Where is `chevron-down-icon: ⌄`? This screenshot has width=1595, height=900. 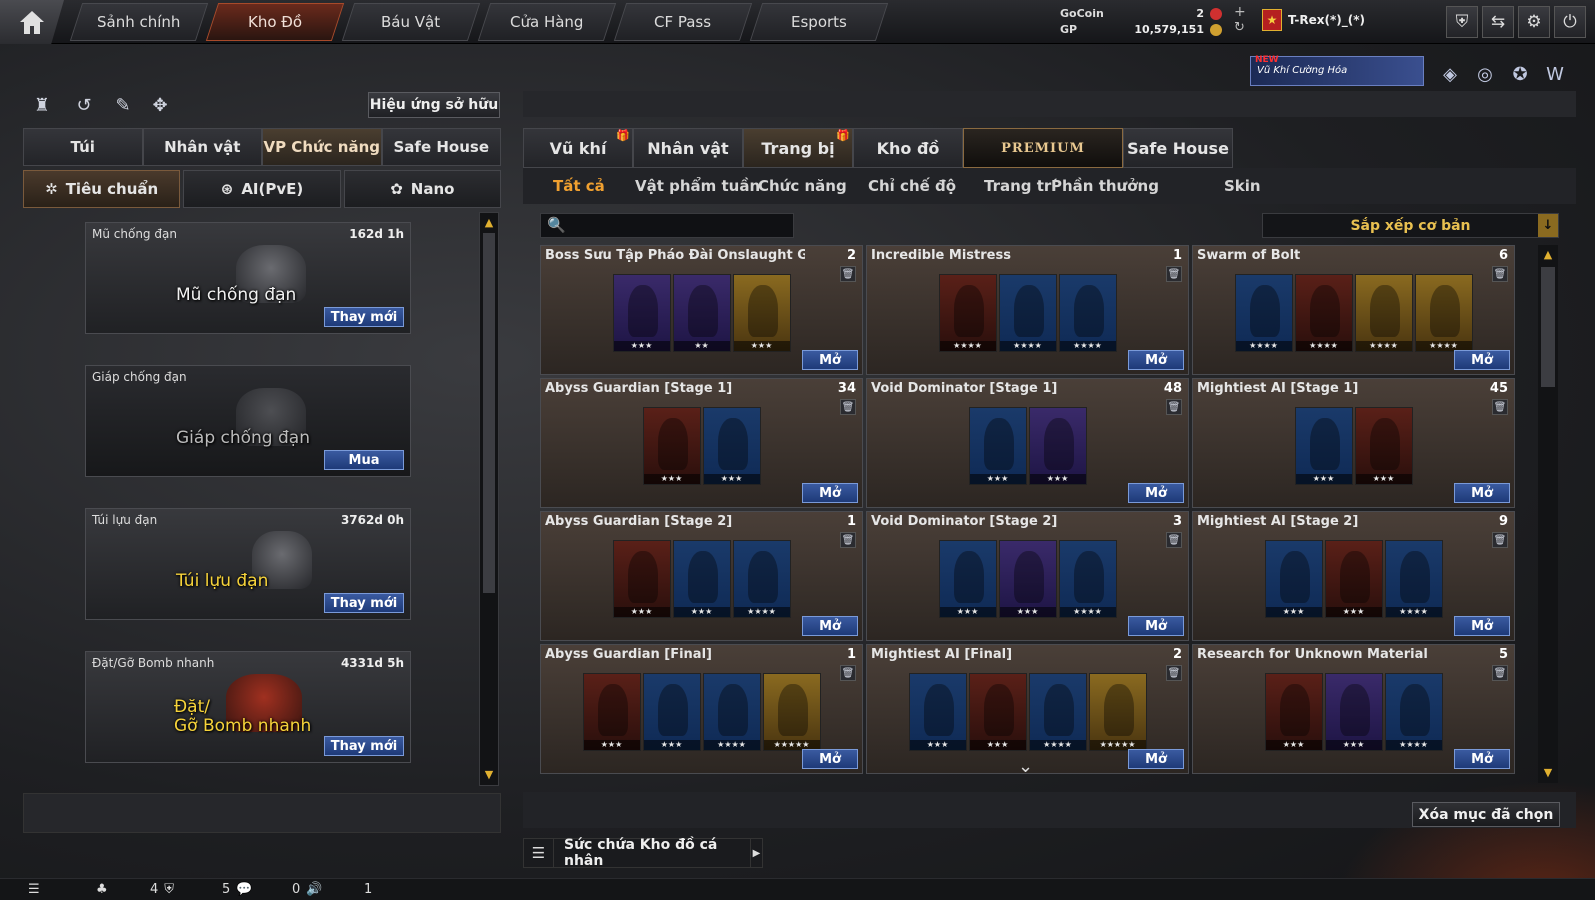 chevron-down-icon: ⌄ is located at coordinates (1025, 766).